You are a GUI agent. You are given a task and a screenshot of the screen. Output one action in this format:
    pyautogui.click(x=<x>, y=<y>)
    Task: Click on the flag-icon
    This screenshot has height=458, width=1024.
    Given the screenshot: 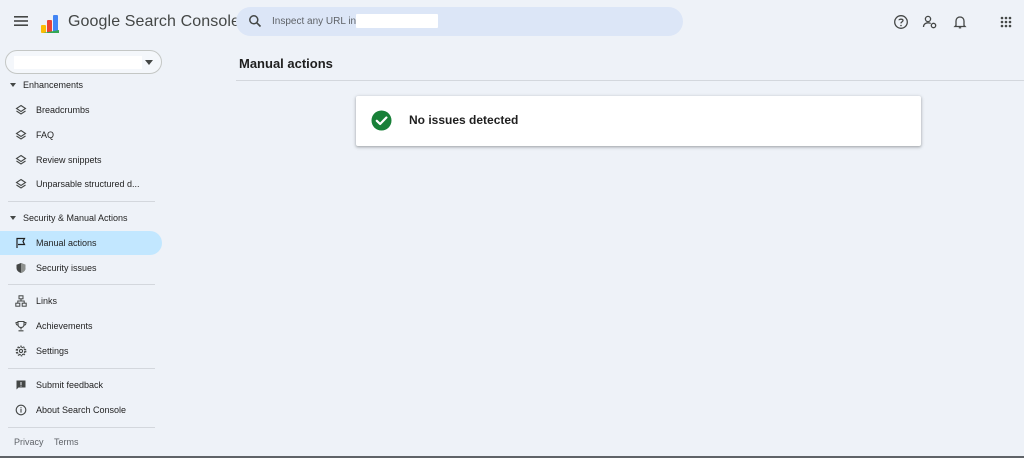 What is the action you would take?
    pyautogui.click(x=21, y=242)
    